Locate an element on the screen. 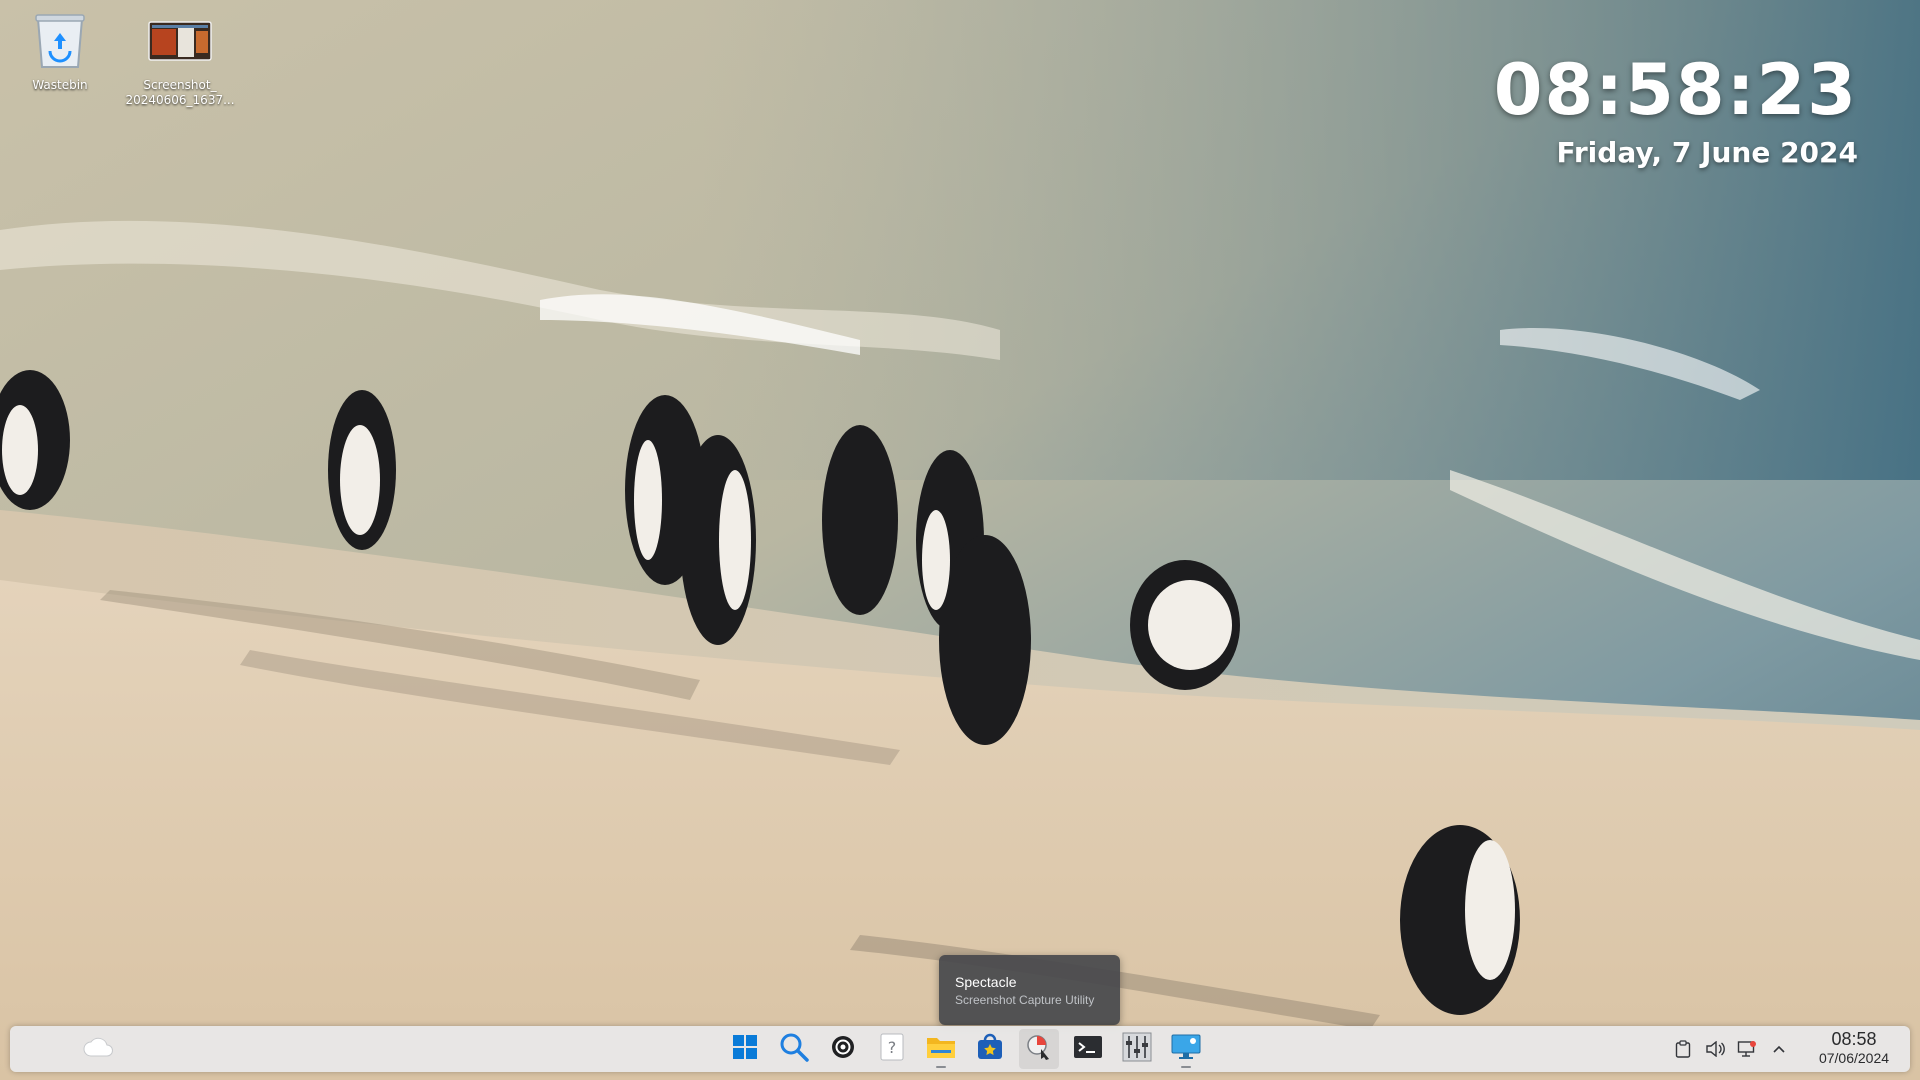 This screenshot has width=1920, height=1080. help-icon: ? is located at coordinates (892, 1049).